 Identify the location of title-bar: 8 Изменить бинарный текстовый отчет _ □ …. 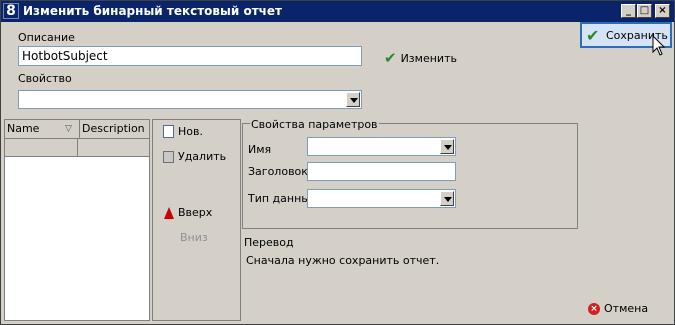
(337, 11).